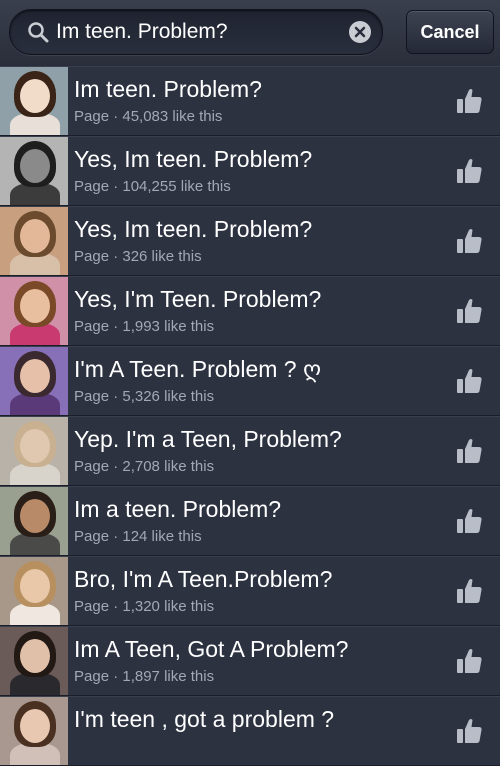 The width and height of the screenshot is (500, 766). What do you see at coordinates (208, 439) in the screenshot?
I see `page-name: Yep. I'm a Teen, Problem?` at bounding box center [208, 439].